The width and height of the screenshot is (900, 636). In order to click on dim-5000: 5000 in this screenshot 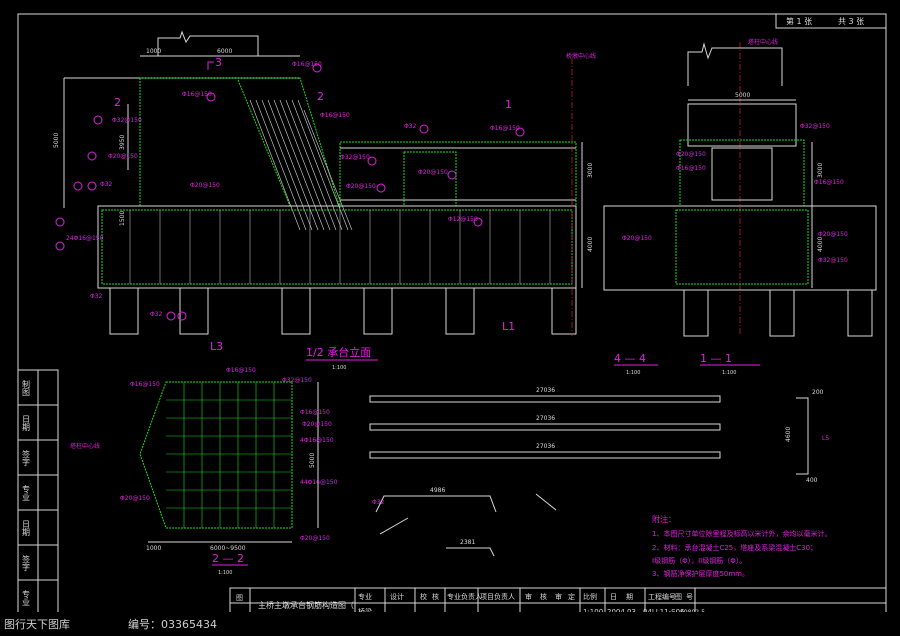, I will do `click(56, 140)`.